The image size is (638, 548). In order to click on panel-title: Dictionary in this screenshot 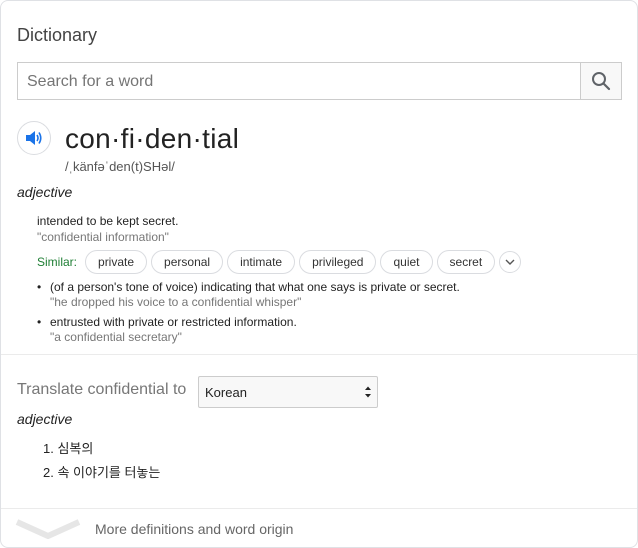, I will do `click(57, 35)`.